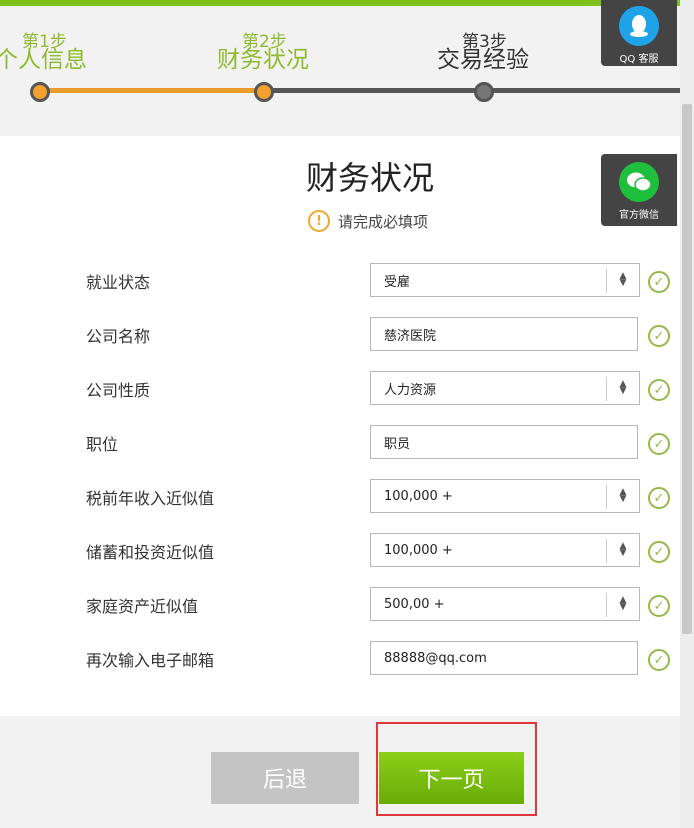  I want to click on step-2-dot, so click(264, 92).